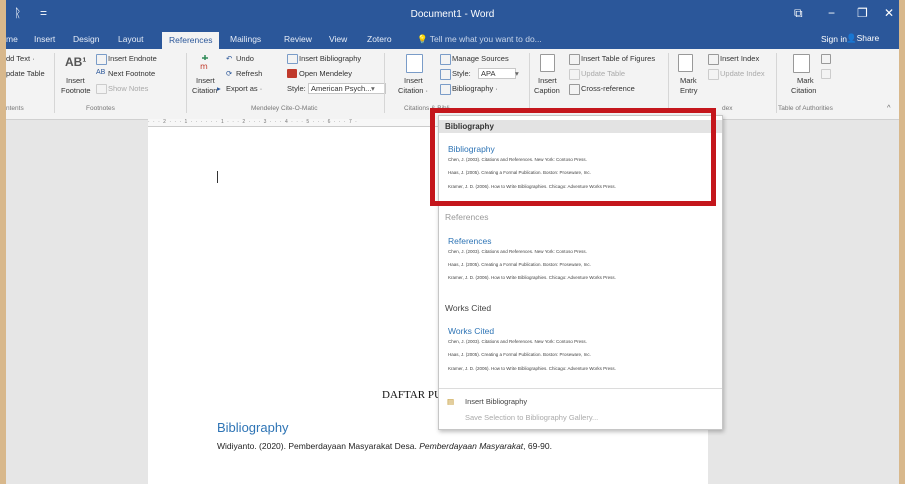 The image size is (905, 484). Describe the element at coordinates (15, 108) in the screenshot. I see `group-label-toc: ntents` at that location.